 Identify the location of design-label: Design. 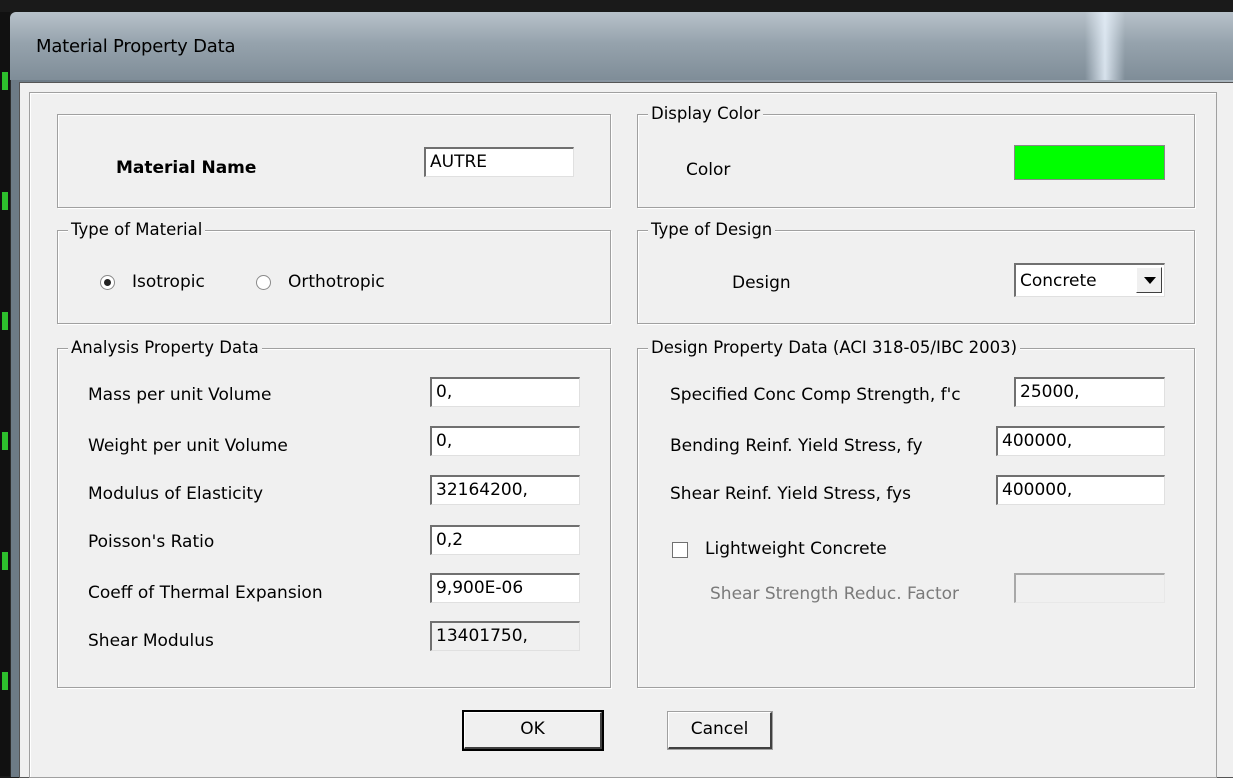
(761, 283).